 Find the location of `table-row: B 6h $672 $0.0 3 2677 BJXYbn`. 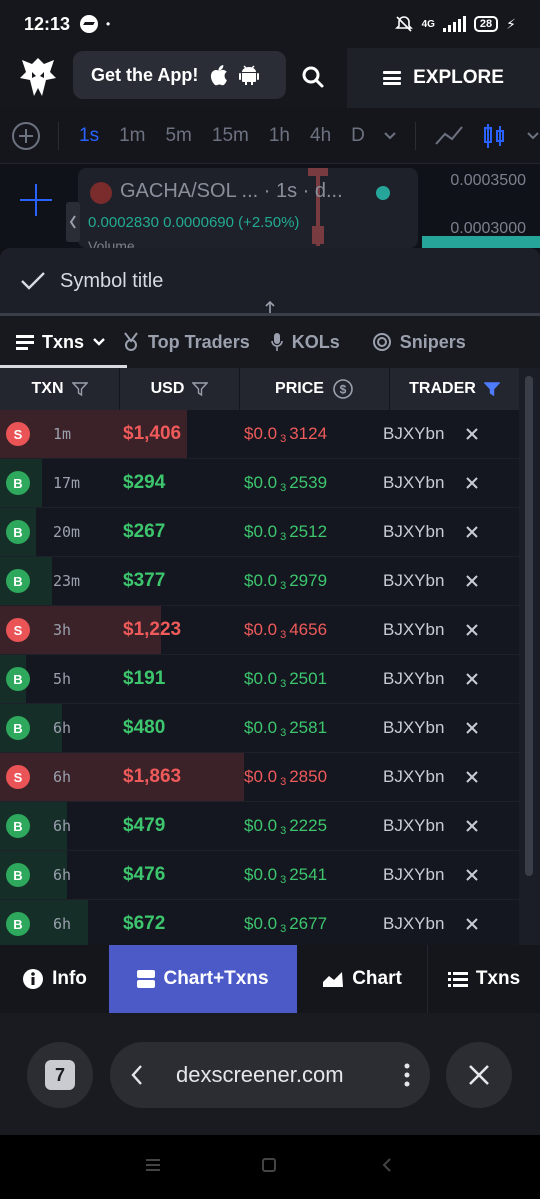

table-row: B 6h $672 $0.0 3 2677 BJXYbn is located at coordinates (259, 922).